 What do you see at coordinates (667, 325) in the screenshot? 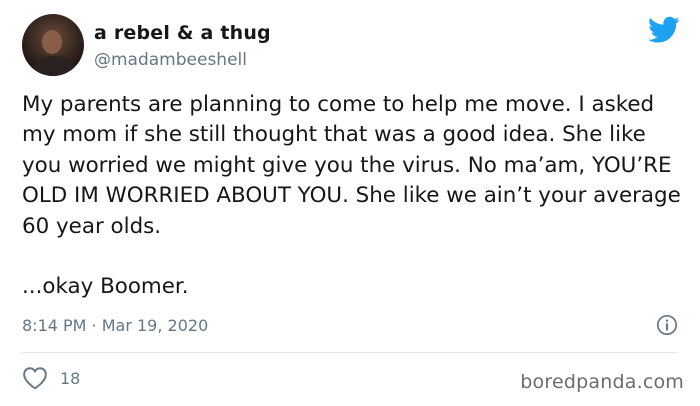
I see `info-circle-icon` at bounding box center [667, 325].